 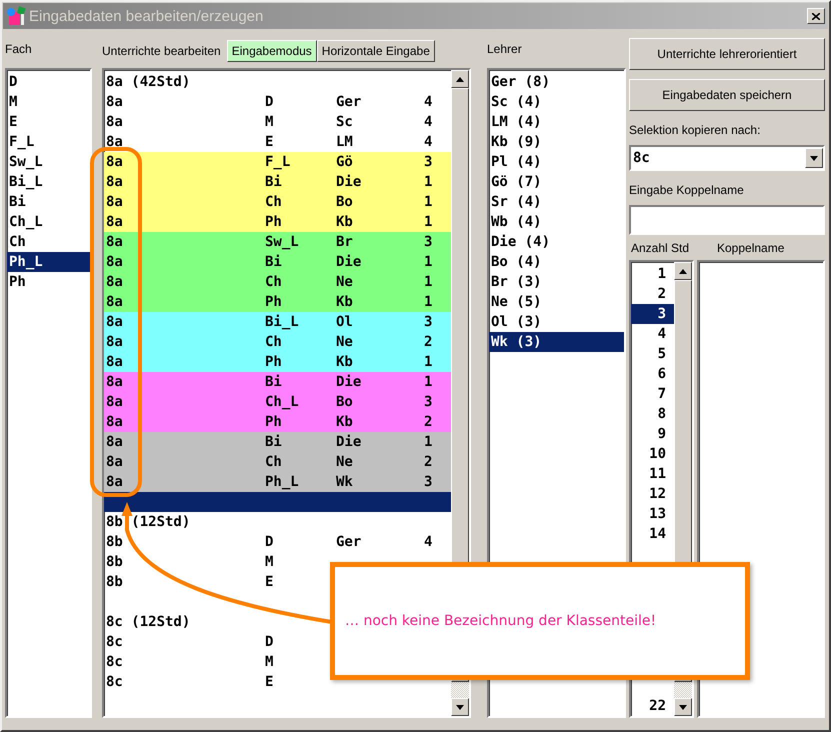 What do you see at coordinates (277, 102) in the screenshot?
I see `list-row: 8a D Ger 4` at bounding box center [277, 102].